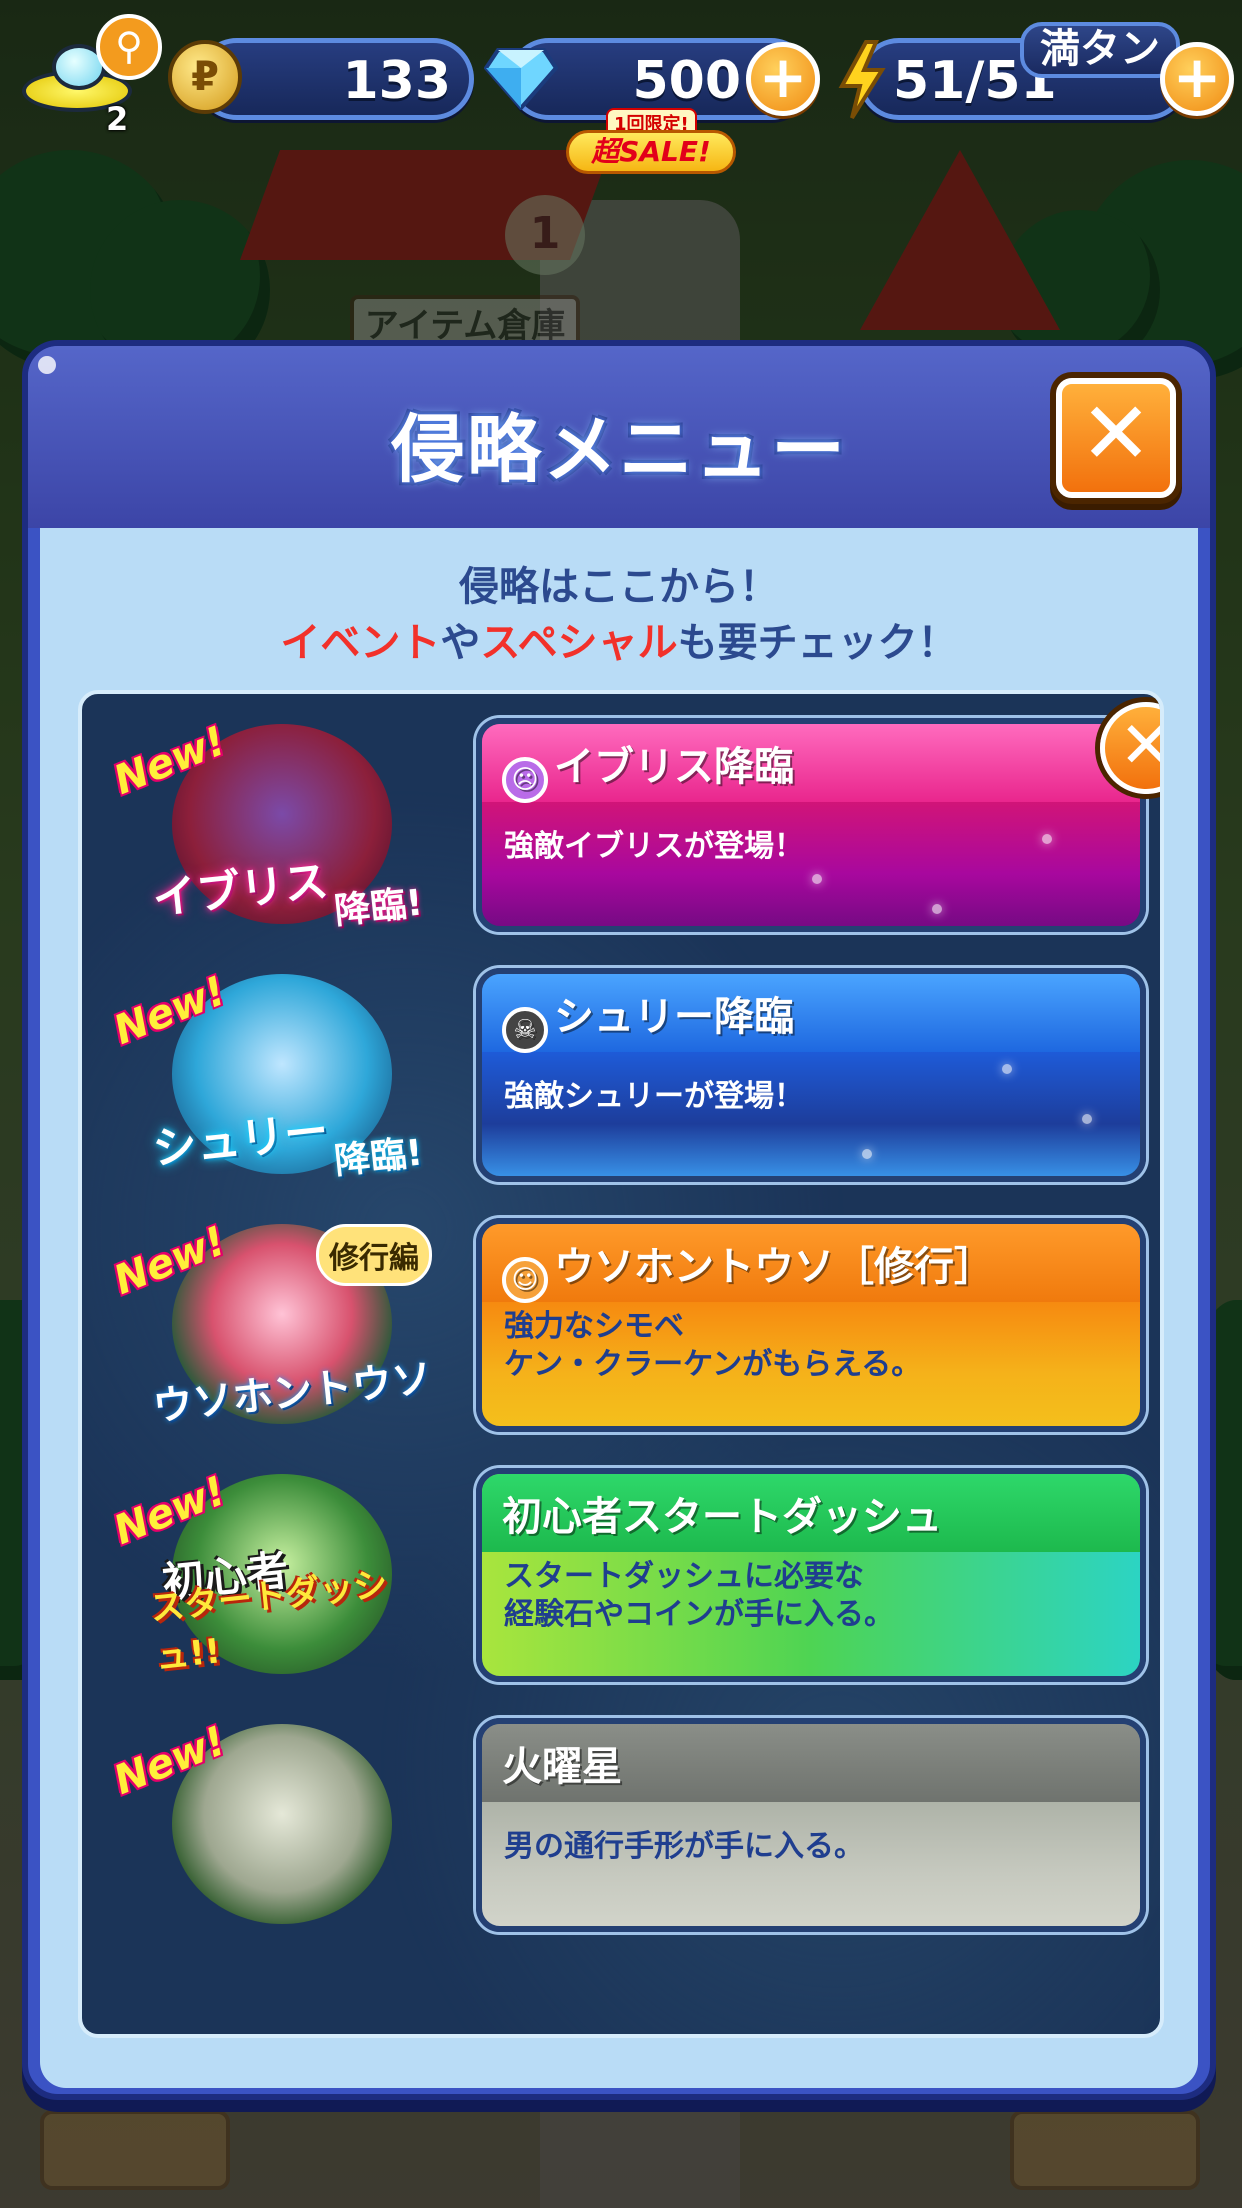 This screenshot has width=1242, height=2208. What do you see at coordinates (621, 87) in the screenshot?
I see `status-bar: ⚲ 2 133 ₽ 500 + 51/51 満タン + 1回限定! 超SALE!` at bounding box center [621, 87].